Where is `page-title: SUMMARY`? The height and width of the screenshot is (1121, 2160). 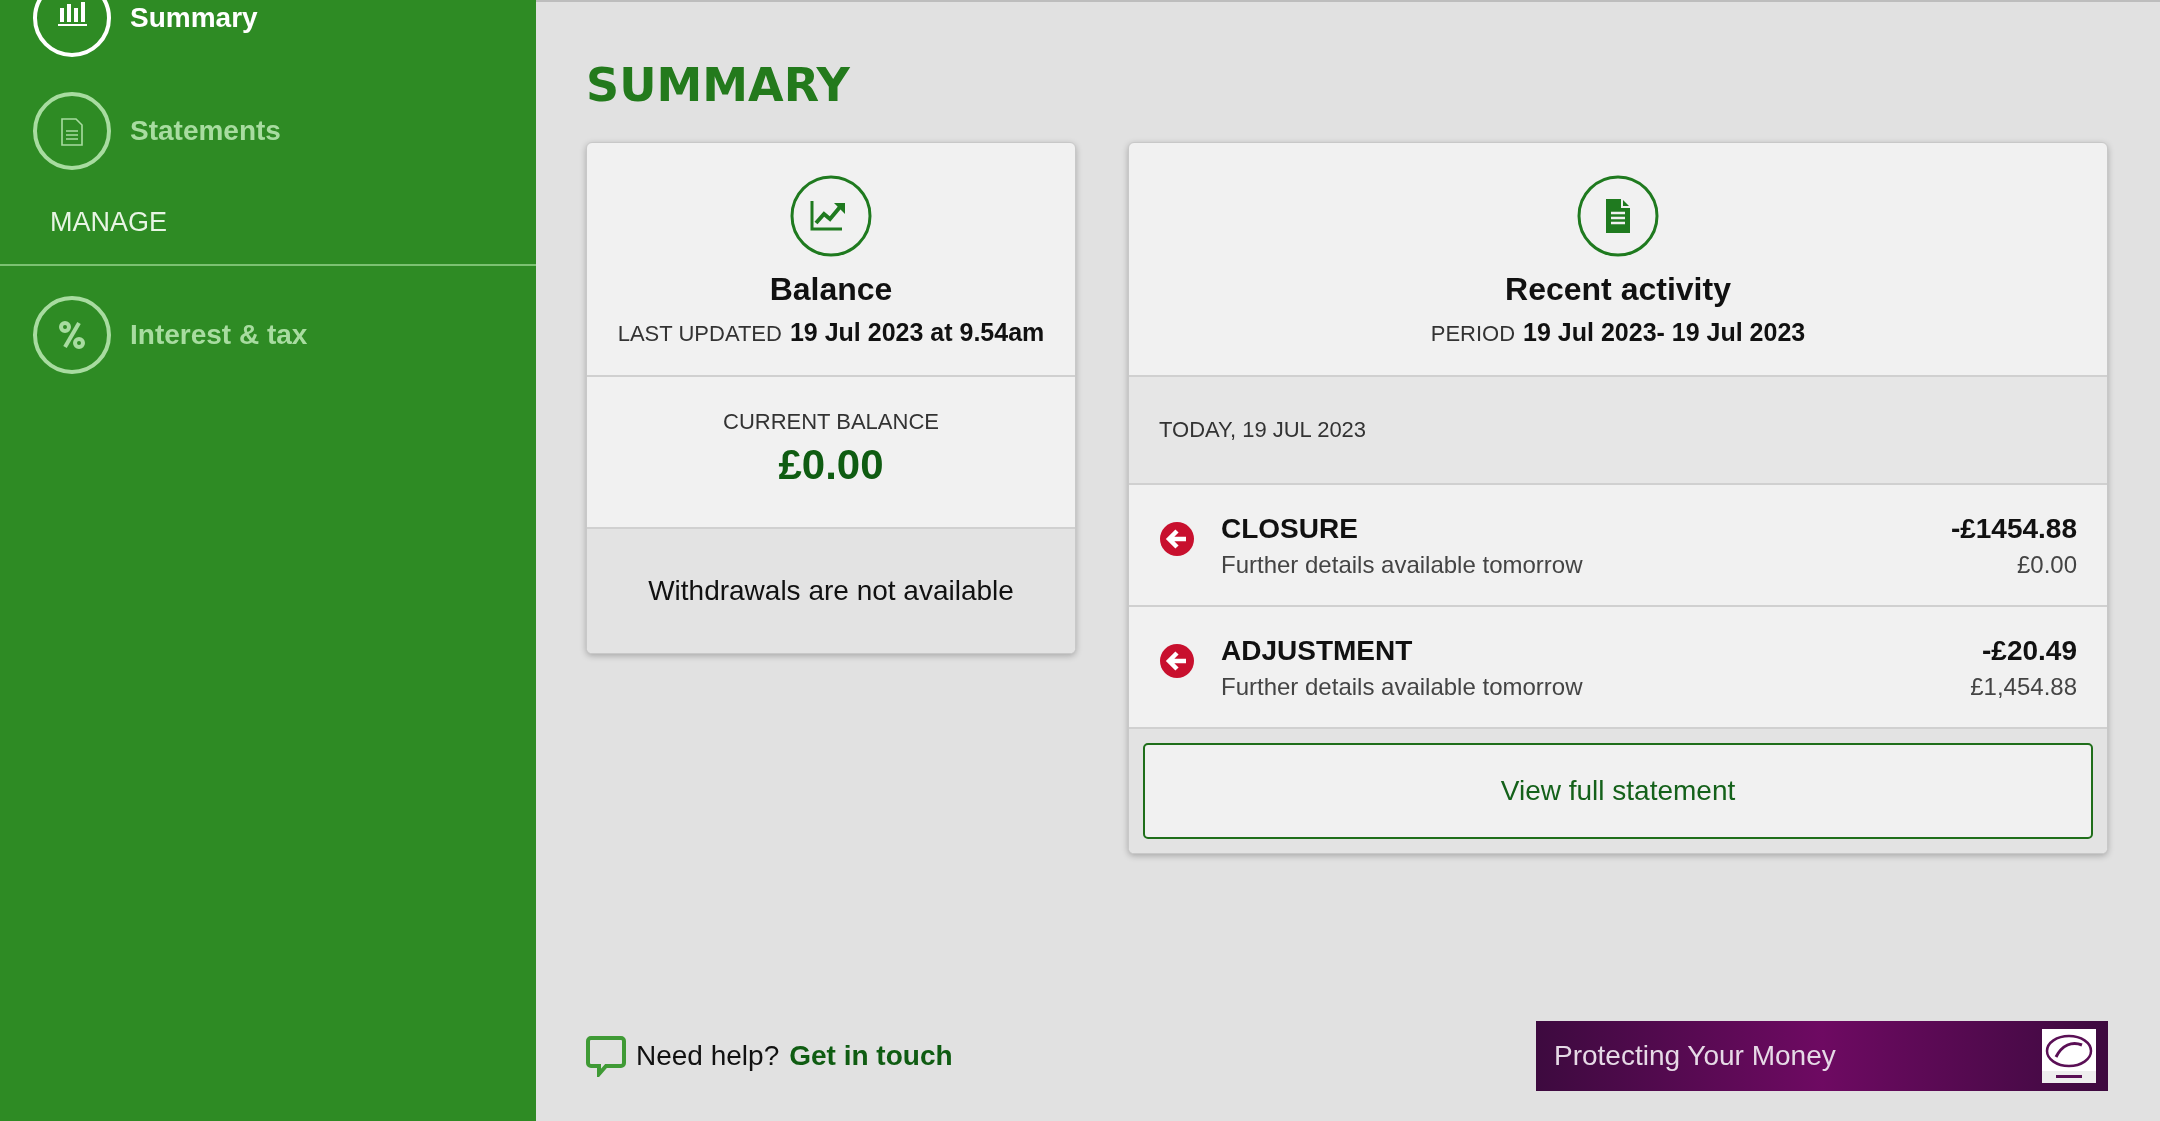
page-title: SUMMARY is located at coordinates (718, 85).